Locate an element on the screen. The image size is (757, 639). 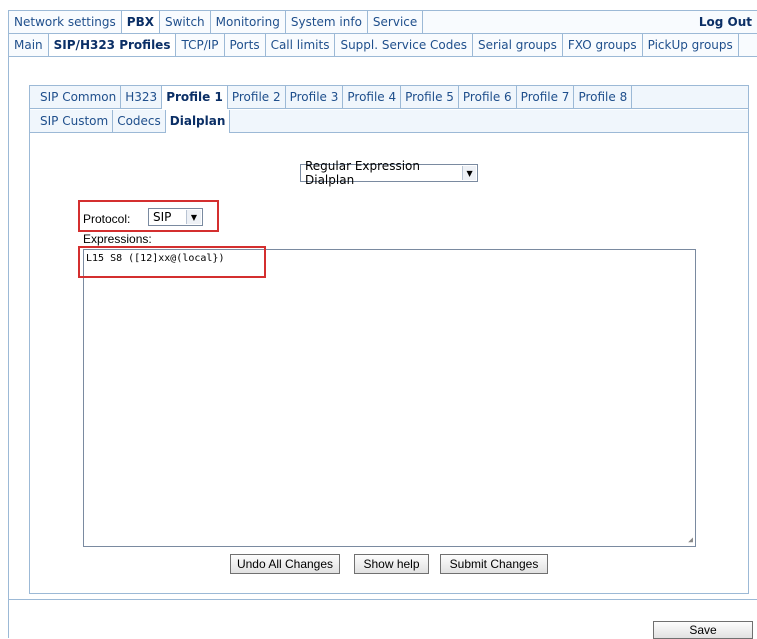
tab-call-limits: Call limits is located at coordinates (301, 45).